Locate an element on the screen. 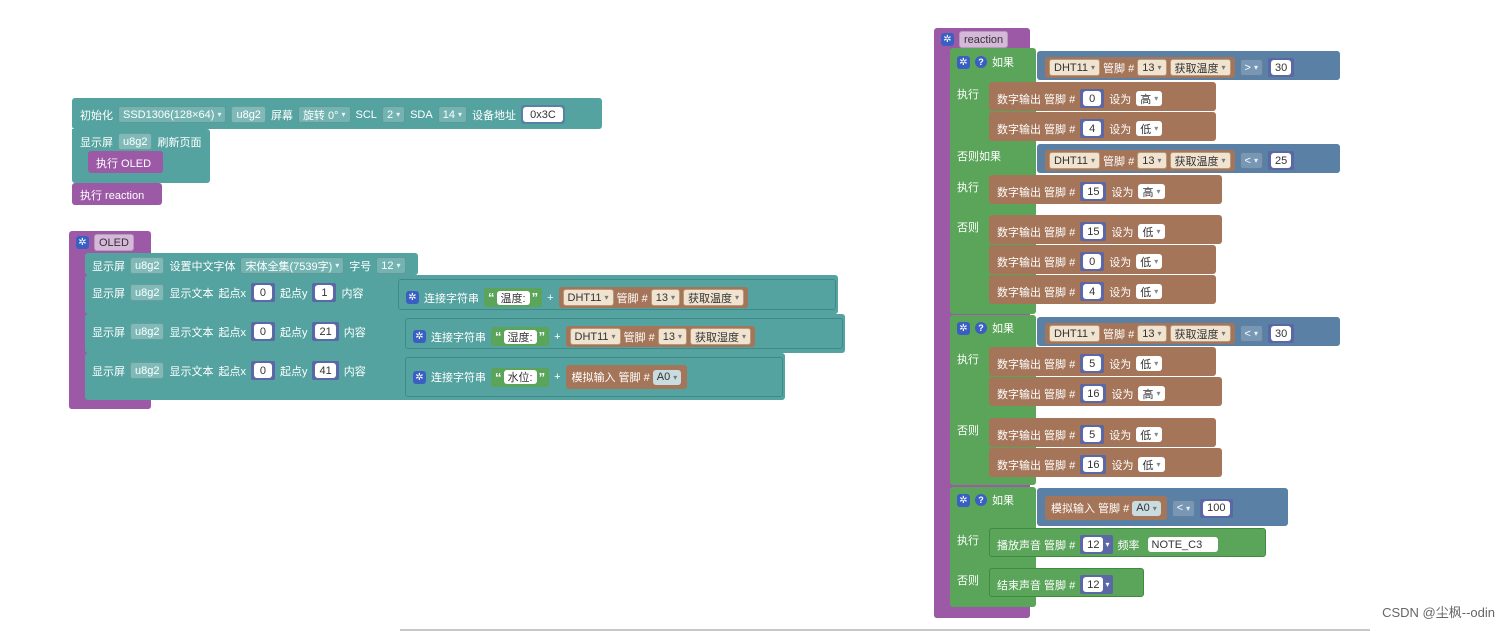 This screenshot has height=631, width=1507. compare-value: 25 is located at coordinates (1281, 160).